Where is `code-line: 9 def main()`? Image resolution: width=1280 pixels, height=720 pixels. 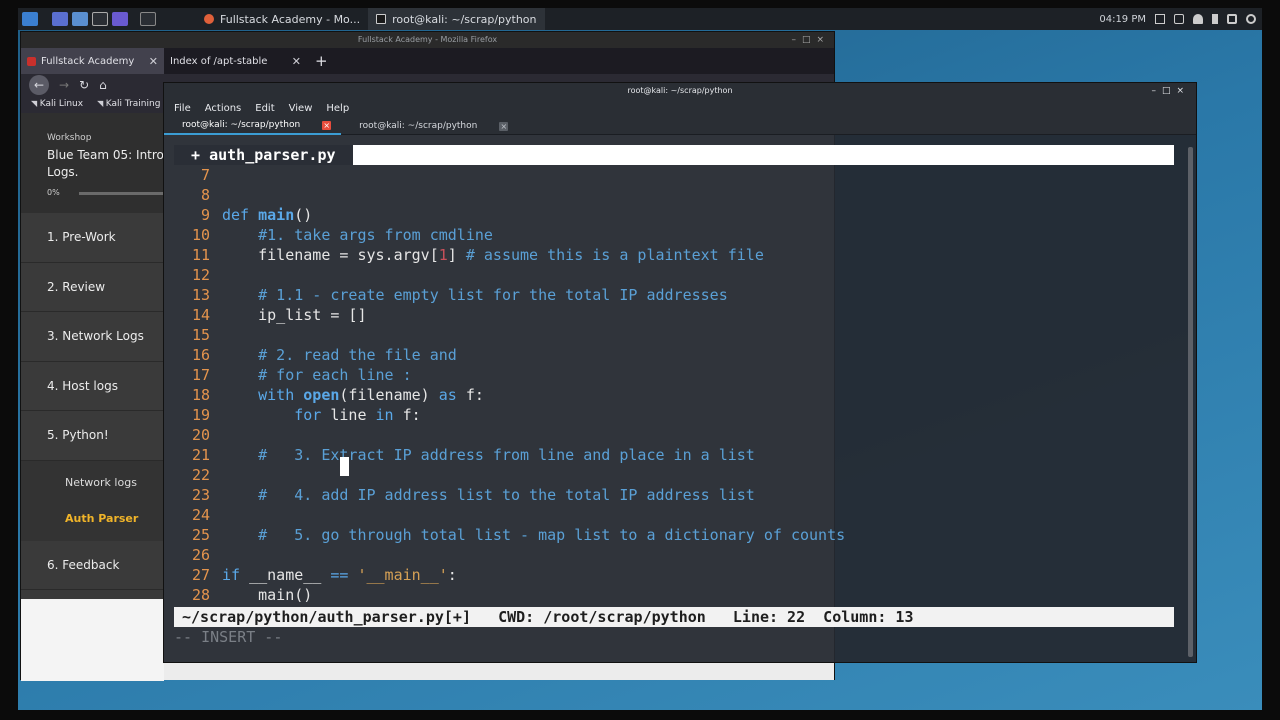
code-line: 9 def main() is located at coordinates (243, 215).